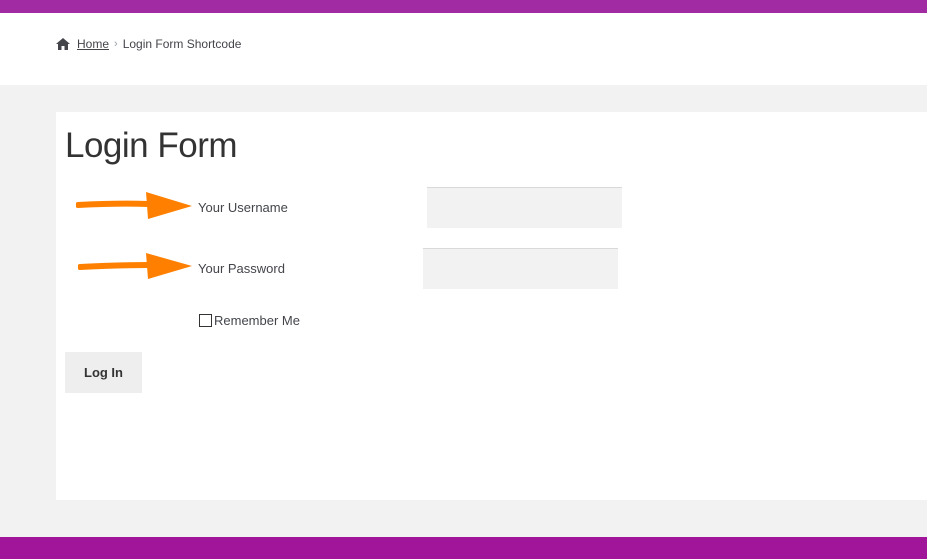  Describe the element at coordinates (205, 320) in the screenshot. I see `remember-me-checkbox` at that location.